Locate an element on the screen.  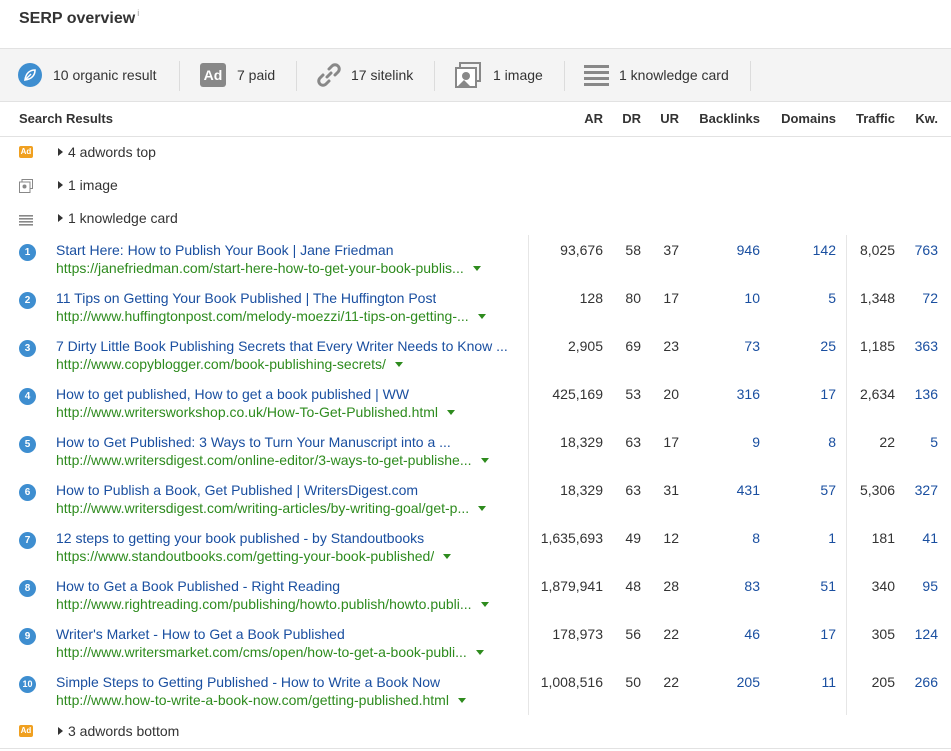
cell-kw: 72 is located at coordinates (930, 298).